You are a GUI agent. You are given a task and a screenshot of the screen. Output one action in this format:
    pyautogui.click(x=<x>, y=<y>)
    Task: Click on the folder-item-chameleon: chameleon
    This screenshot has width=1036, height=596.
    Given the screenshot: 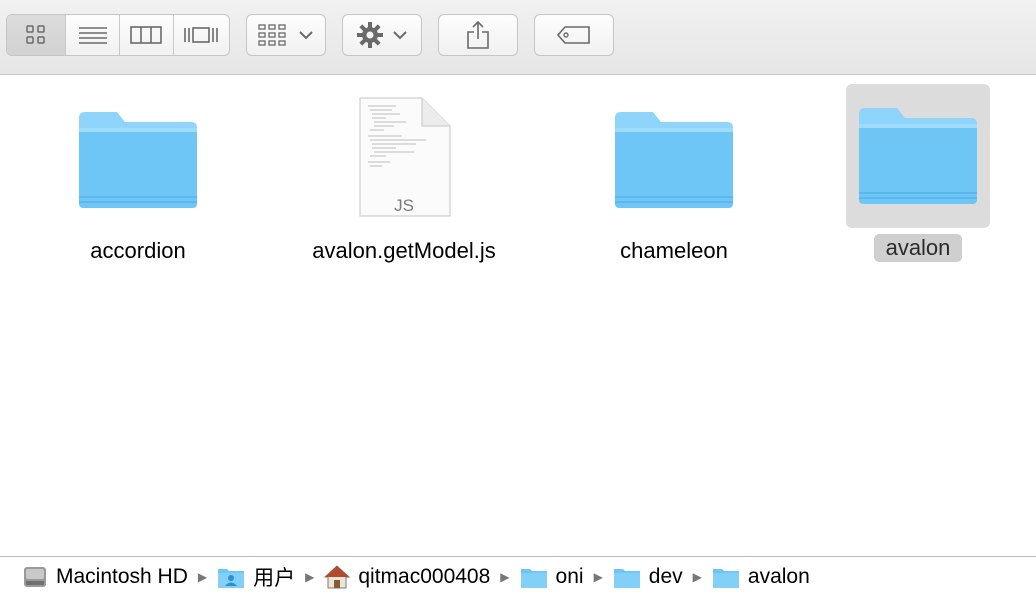 What is the action you would take?
    pyautogui.click(x=674, y=185)
    